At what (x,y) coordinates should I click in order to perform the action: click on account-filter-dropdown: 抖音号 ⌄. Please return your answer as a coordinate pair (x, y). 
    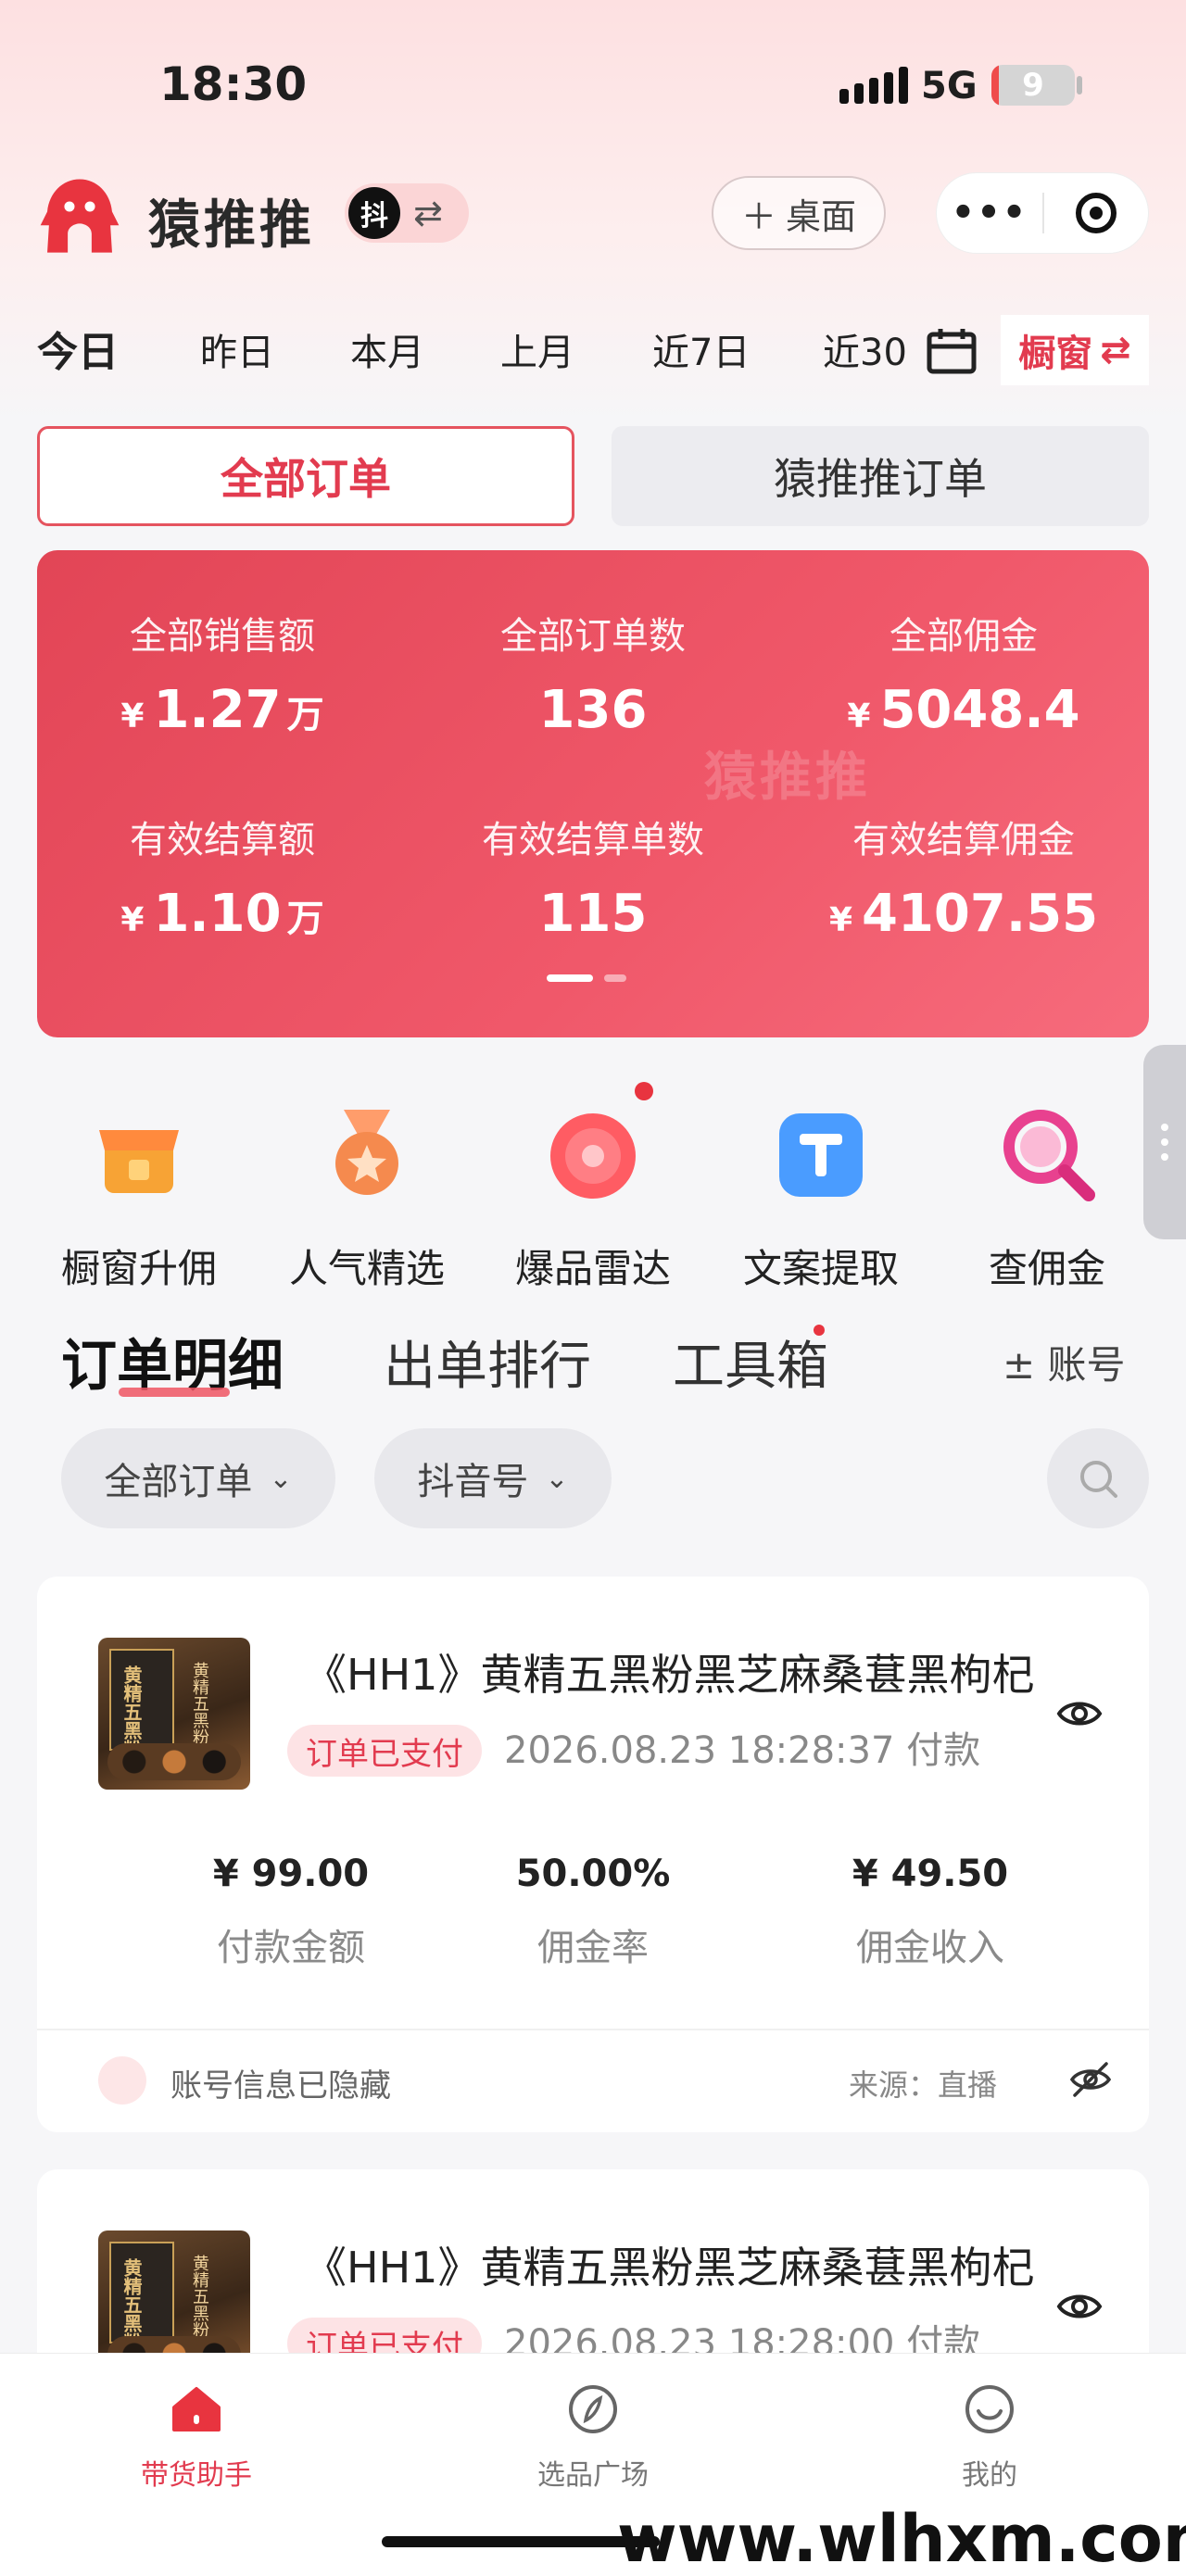
    Looking at the image, I should click on (493, 1478).